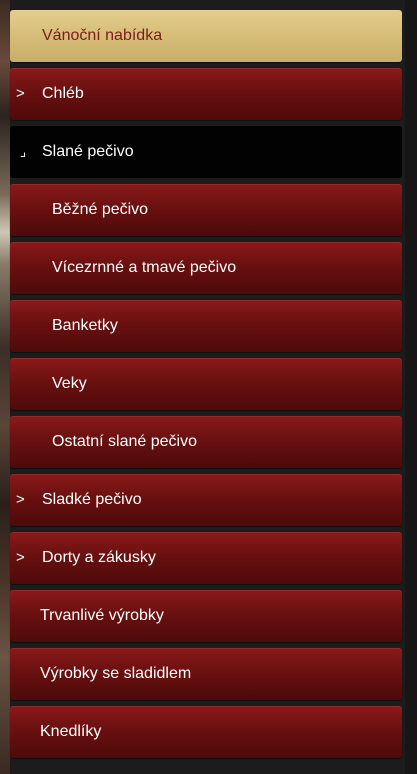  I want to click on menu-item-sladke-pecivo: > Sladké pečivo, so click(206, 500).